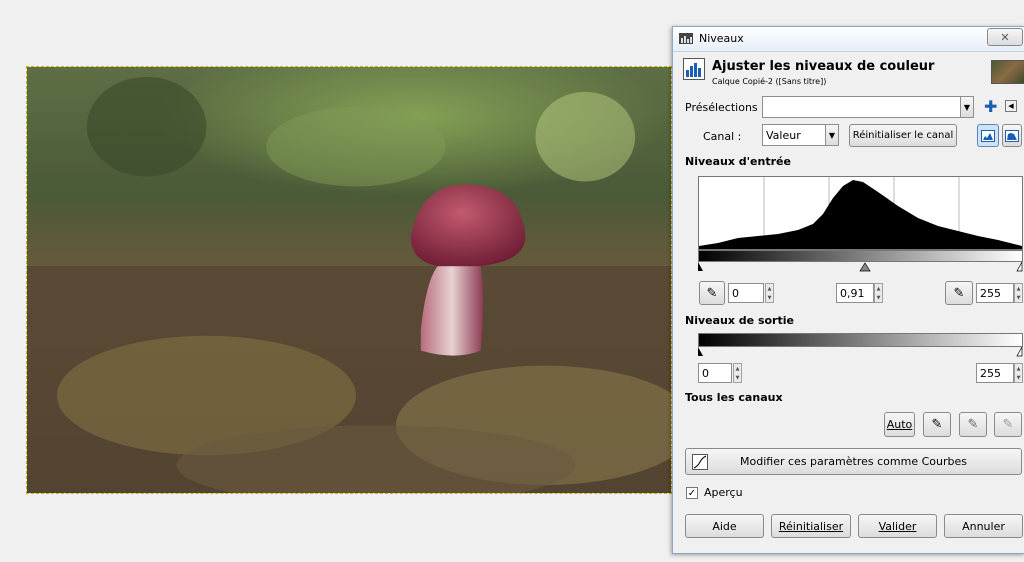 This screenshot has width=1024, height=562. I want to click on output-gradient-bar, so click(860, 340).